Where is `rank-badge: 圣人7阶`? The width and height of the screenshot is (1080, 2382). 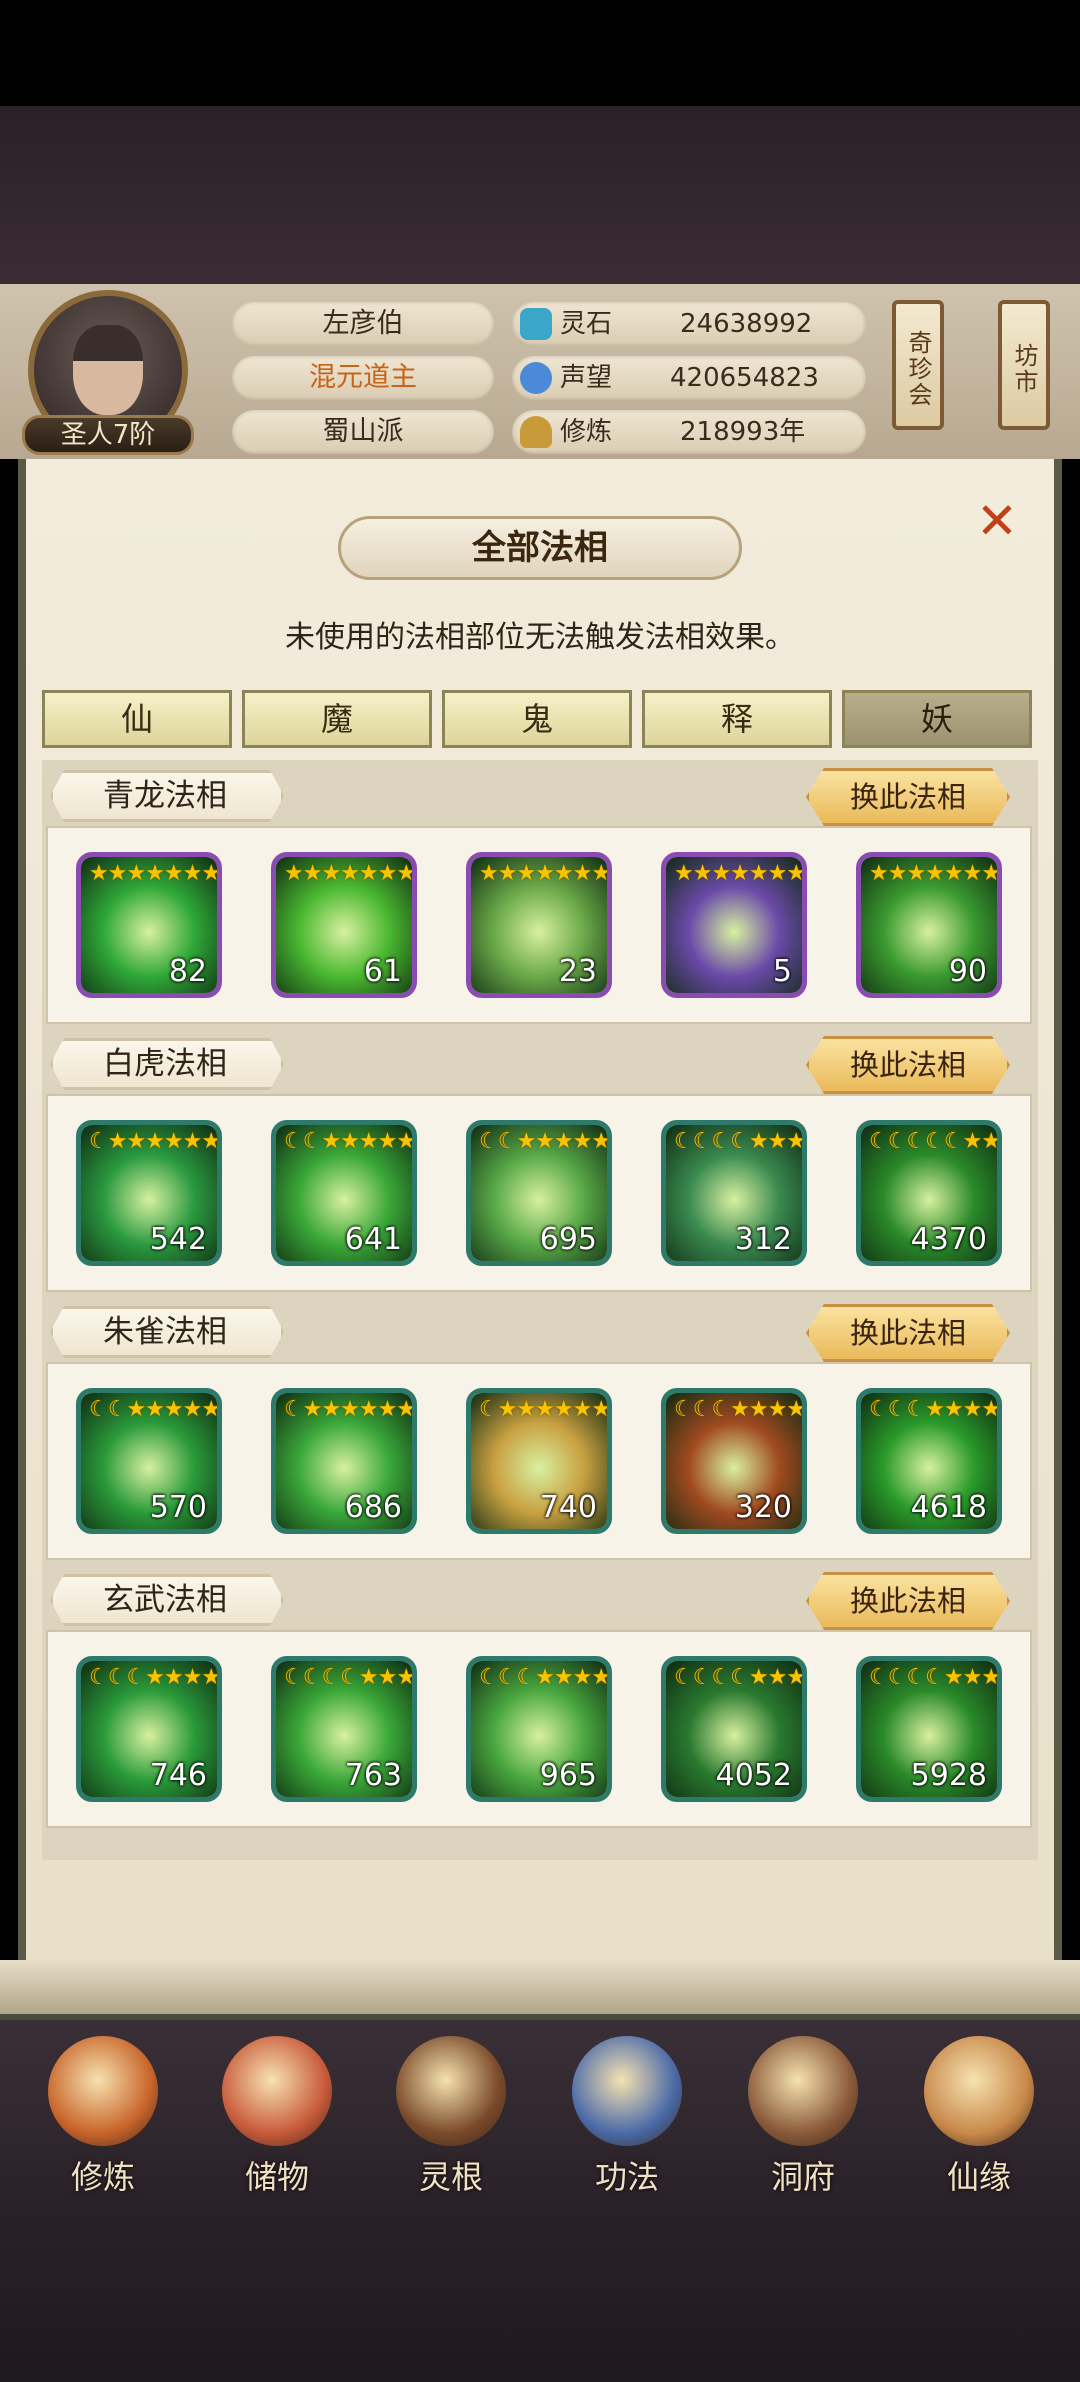
rank-badge: 圣人7阶 is located at coordinates (108, 435).